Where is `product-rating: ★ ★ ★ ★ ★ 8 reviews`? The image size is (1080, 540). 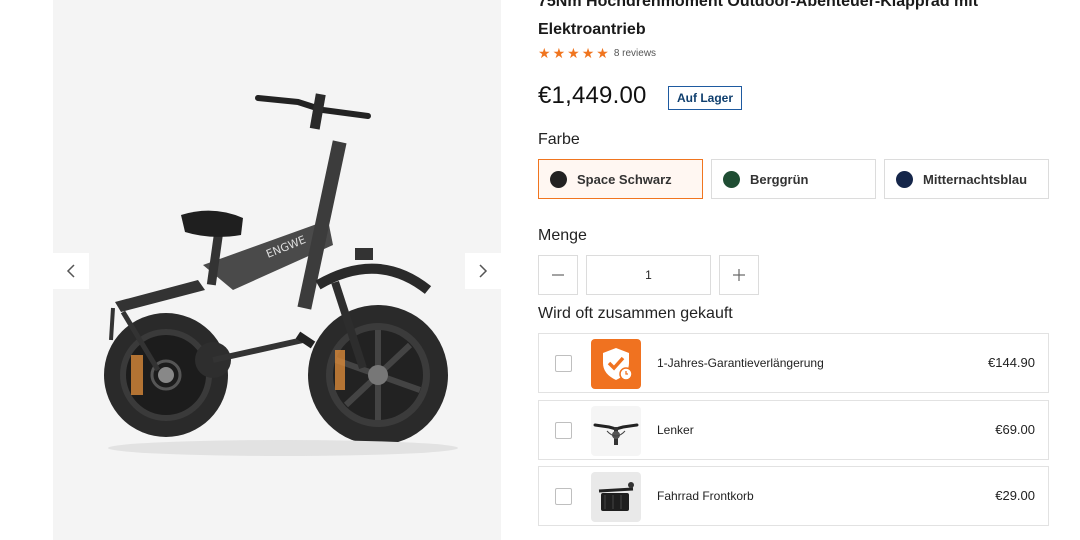 product-rating: ★ ★ ★ ★ ★ 8 reviews is located at coordinates (597, 53).